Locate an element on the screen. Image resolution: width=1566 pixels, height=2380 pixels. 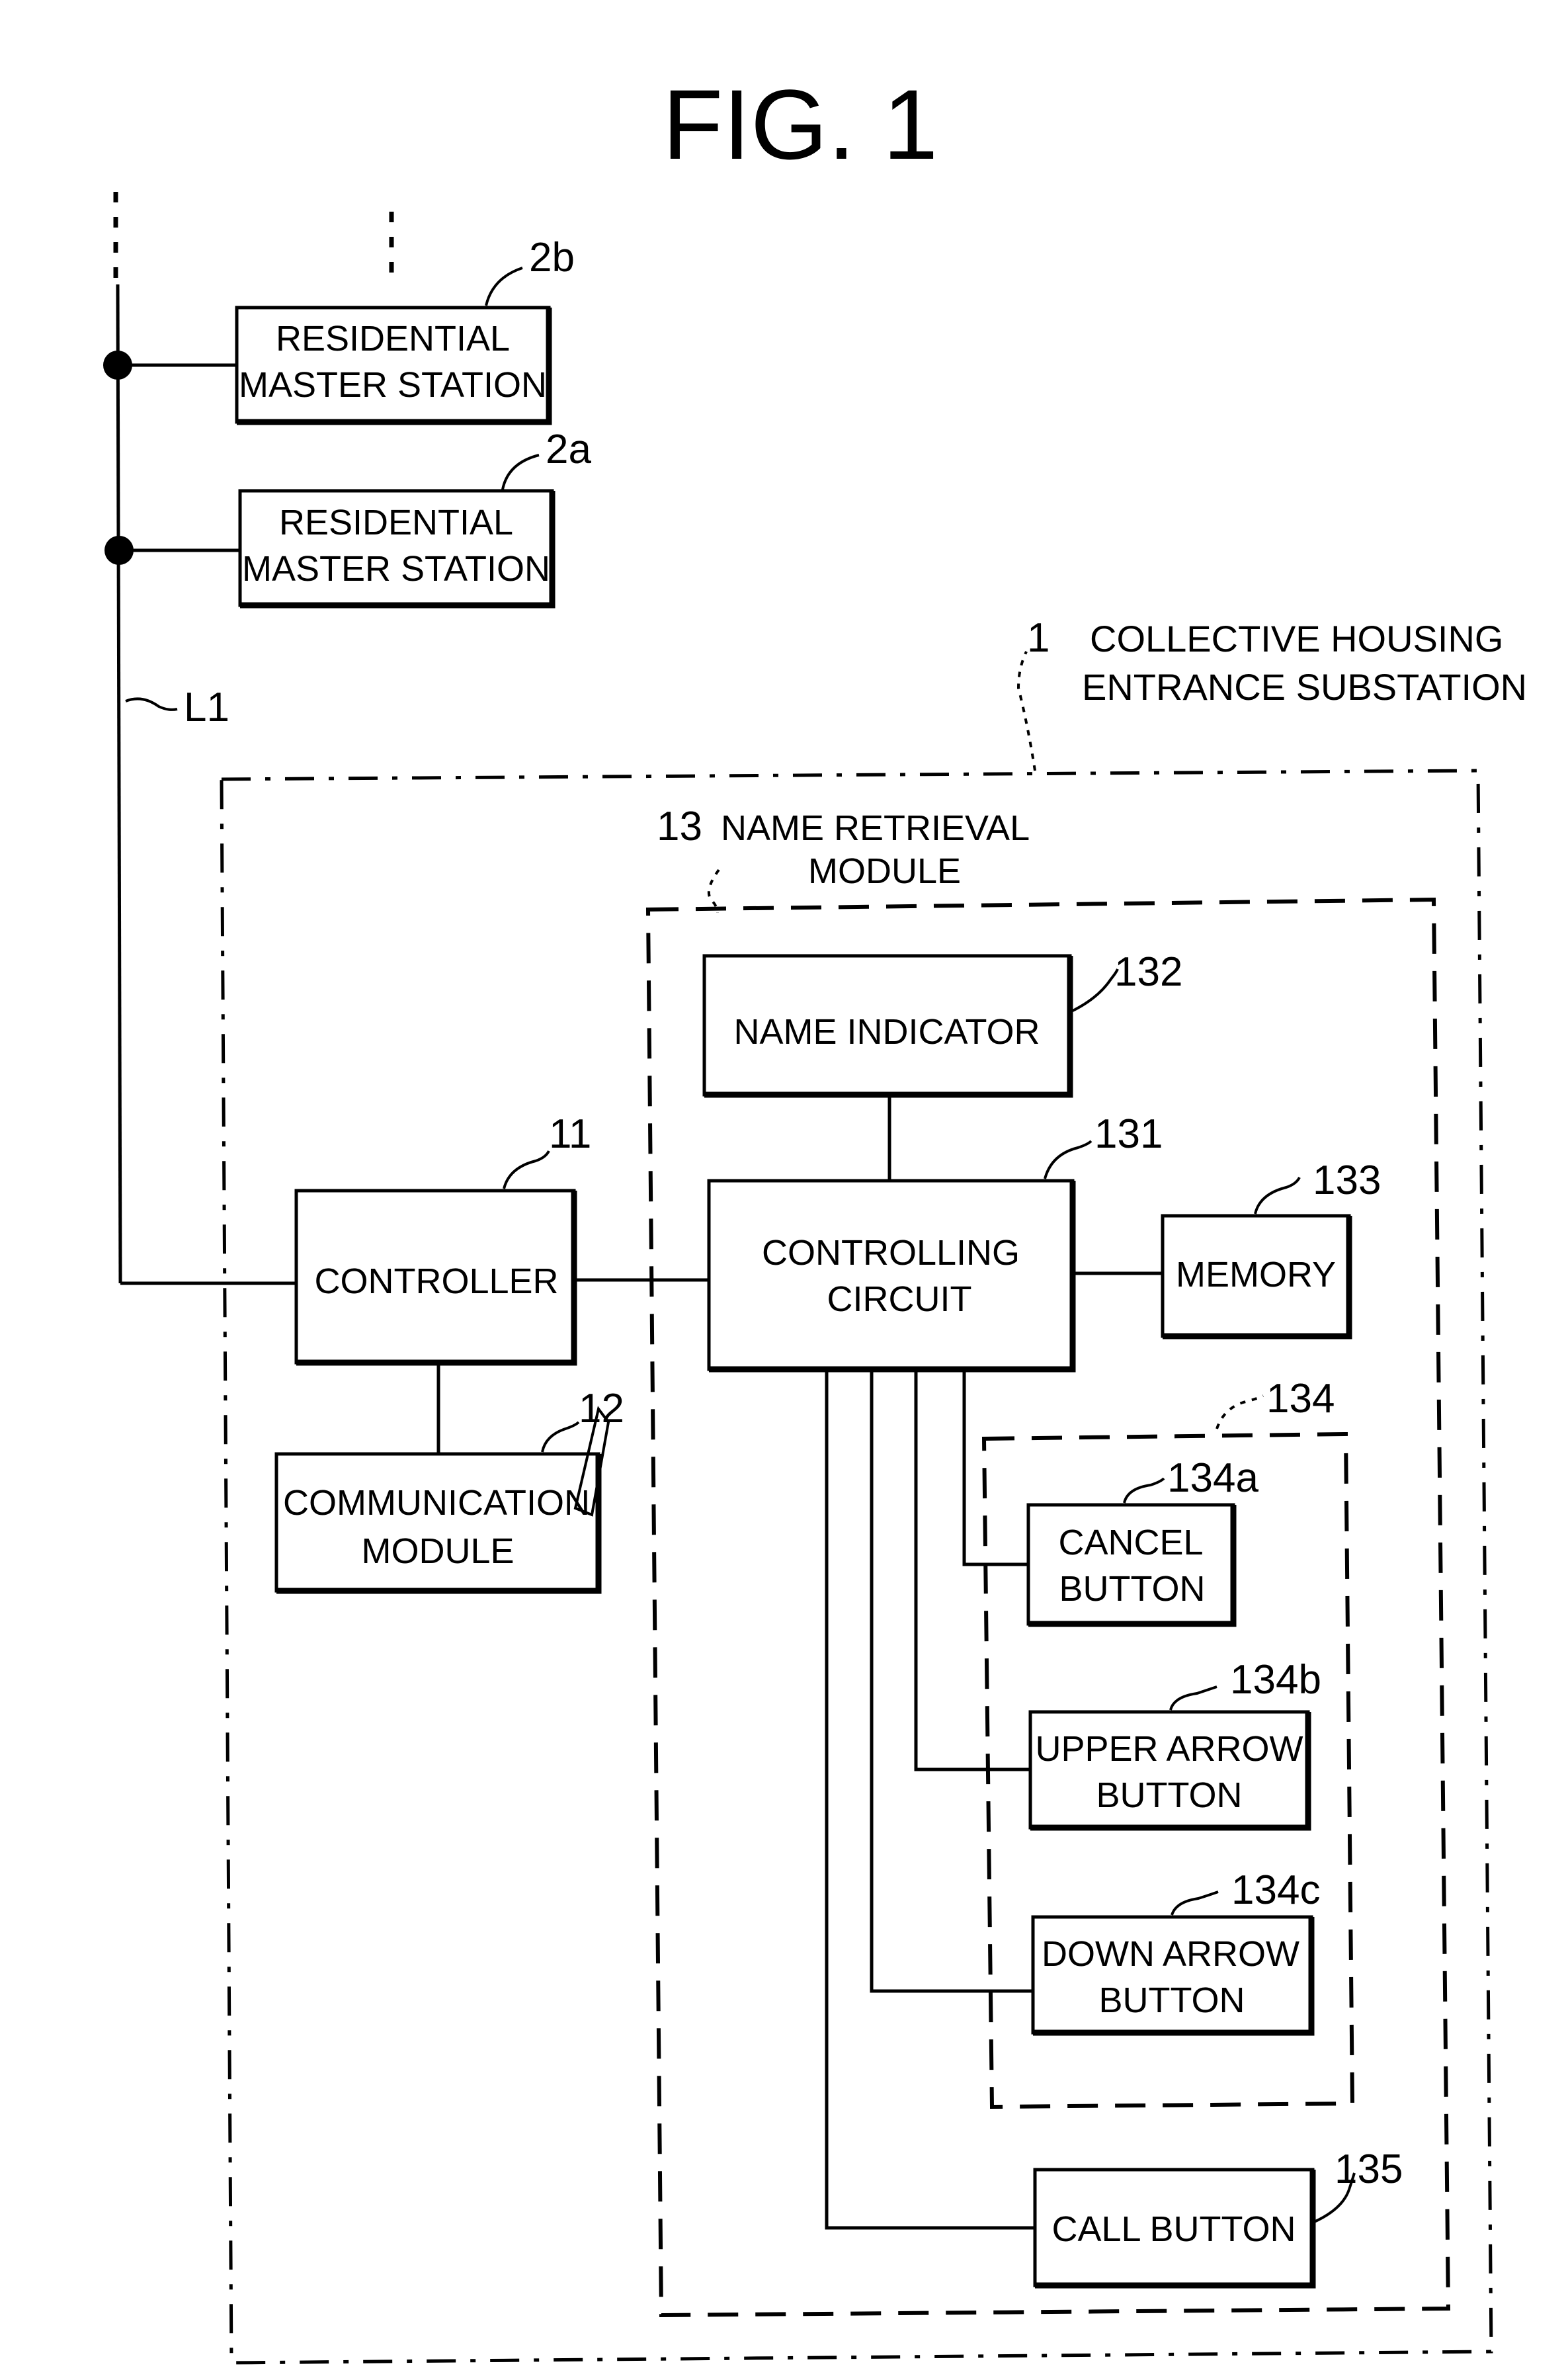
block-label: MODULE is located at coordinates (437, 1551).